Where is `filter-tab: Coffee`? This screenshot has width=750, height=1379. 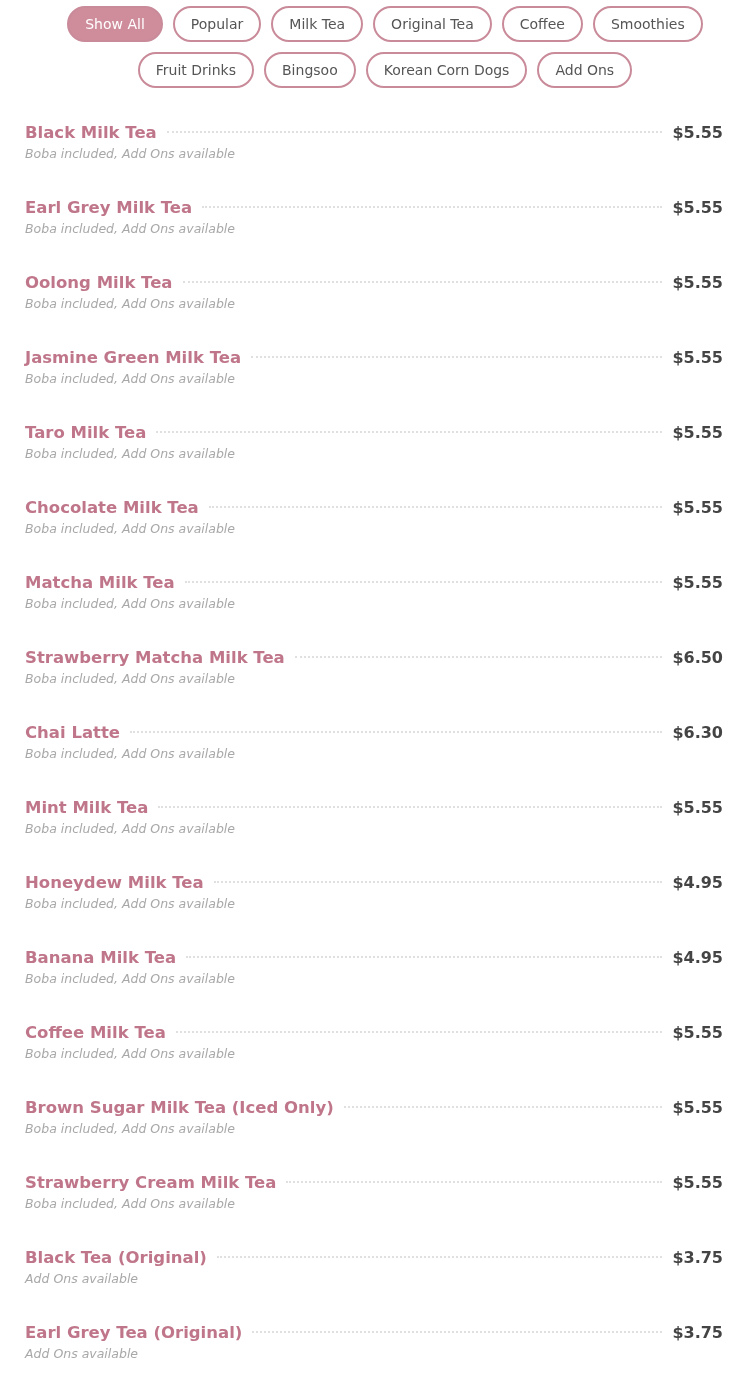
filter-tab: Coffee is located at coordinates (542, 24).